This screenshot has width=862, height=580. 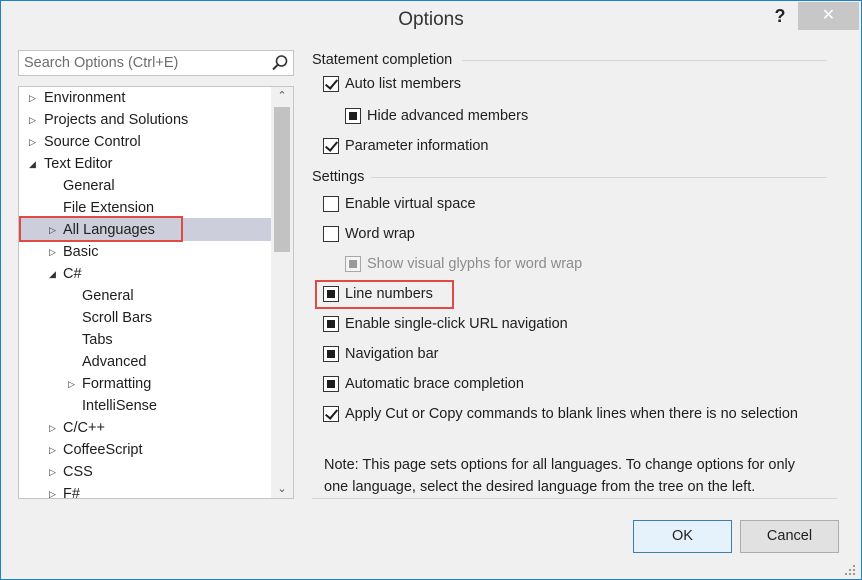 What do you see at coordinates (144, 142) in the screenshot?
I see `tree-item: ▷ Source Control` at bounding box center [144, 142].